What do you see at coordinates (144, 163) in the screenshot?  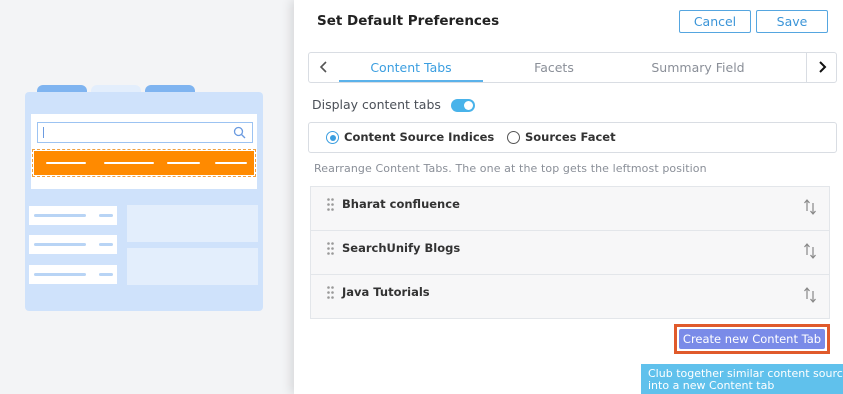 I see `illustration-tab-strip` at bounding box center [144, 163].